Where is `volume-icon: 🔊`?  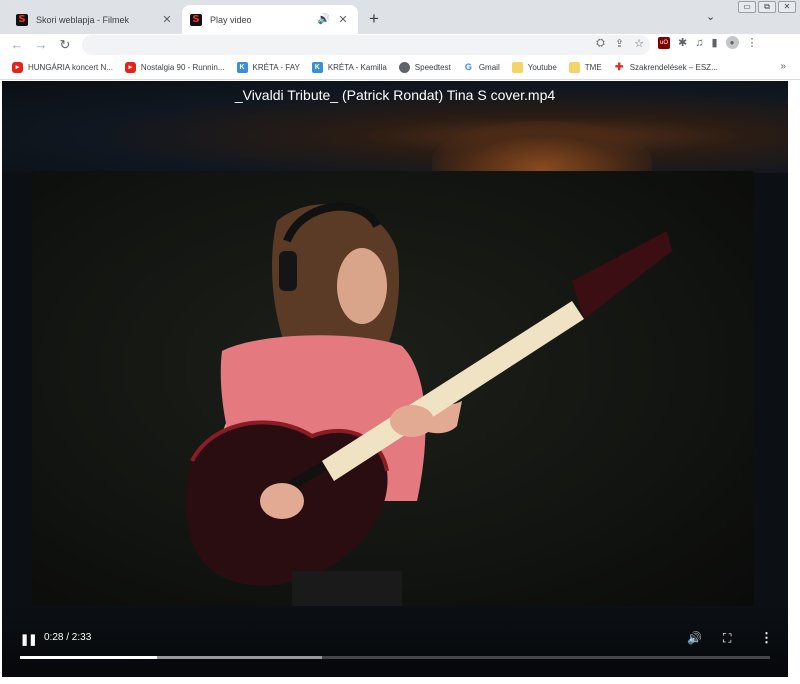 volume-icon: 🔊 is located at coordinates (694, 638).